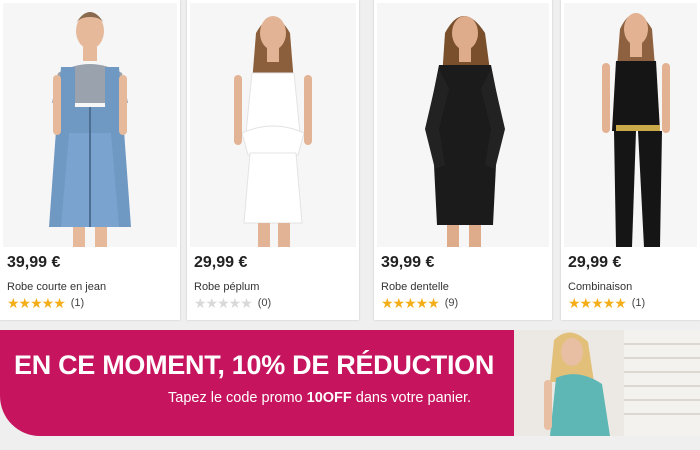 The height and width of the screenshot is (450, 700). I want to click on product-name: Robe péplum, so click(226, 287).